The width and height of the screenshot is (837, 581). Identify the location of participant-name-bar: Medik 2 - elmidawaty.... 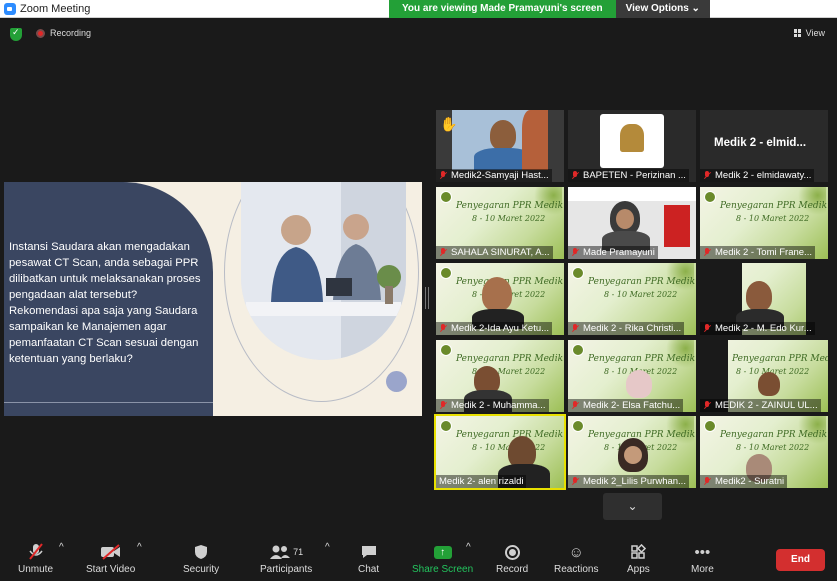
(757, 175).